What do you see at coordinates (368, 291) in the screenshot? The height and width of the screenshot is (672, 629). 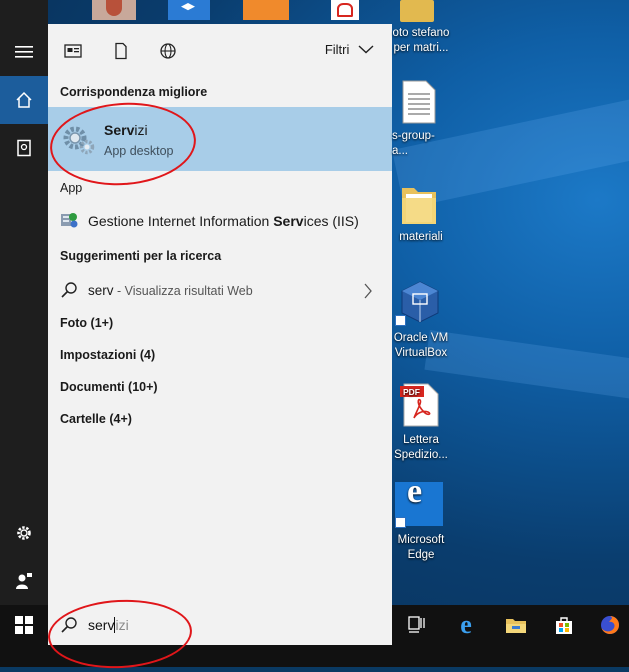 I see `chevron-right-icon` at bounding box center [368, 291].